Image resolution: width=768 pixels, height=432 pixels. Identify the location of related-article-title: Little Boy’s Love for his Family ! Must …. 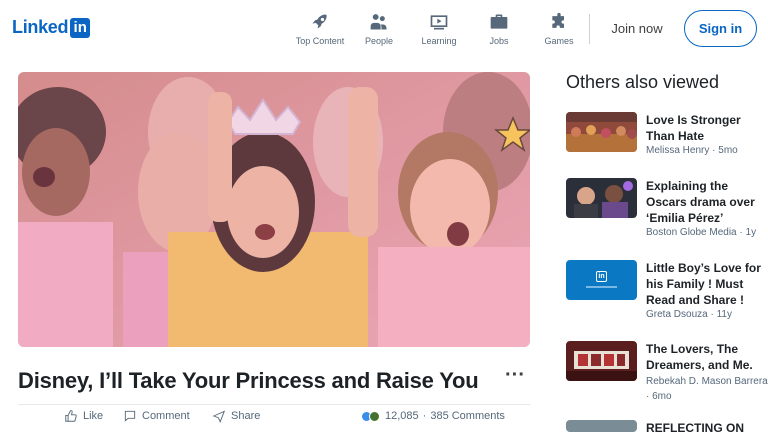
(703, 284).